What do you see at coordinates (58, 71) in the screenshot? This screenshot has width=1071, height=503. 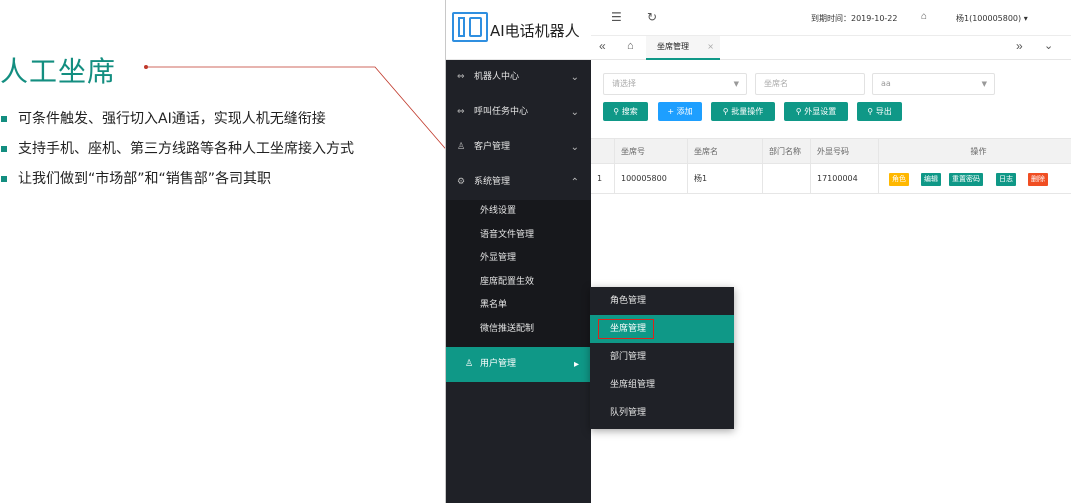 I see `slide-title: 人工坐席` at bounding box center [58, 71].